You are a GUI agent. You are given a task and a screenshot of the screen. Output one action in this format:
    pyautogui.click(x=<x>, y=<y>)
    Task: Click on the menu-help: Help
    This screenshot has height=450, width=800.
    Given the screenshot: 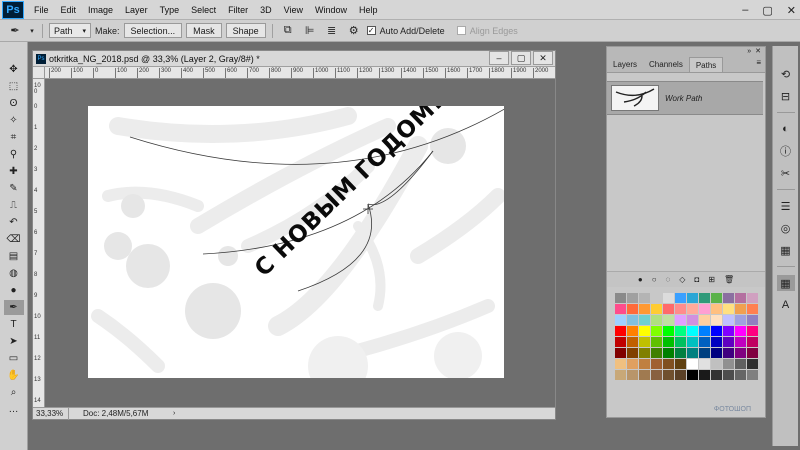 What is the action you would take?
    pyautogui.click(x=368, y=10)
    